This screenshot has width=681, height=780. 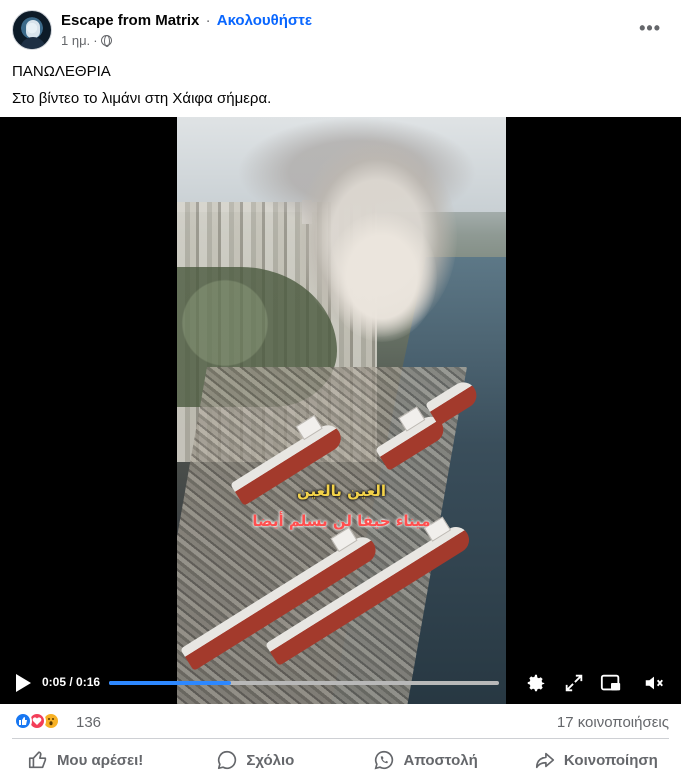 What do you see at coordinates (33, 43) in the screenshot?
I see `avatar-body` at bounding box center [33, 43].